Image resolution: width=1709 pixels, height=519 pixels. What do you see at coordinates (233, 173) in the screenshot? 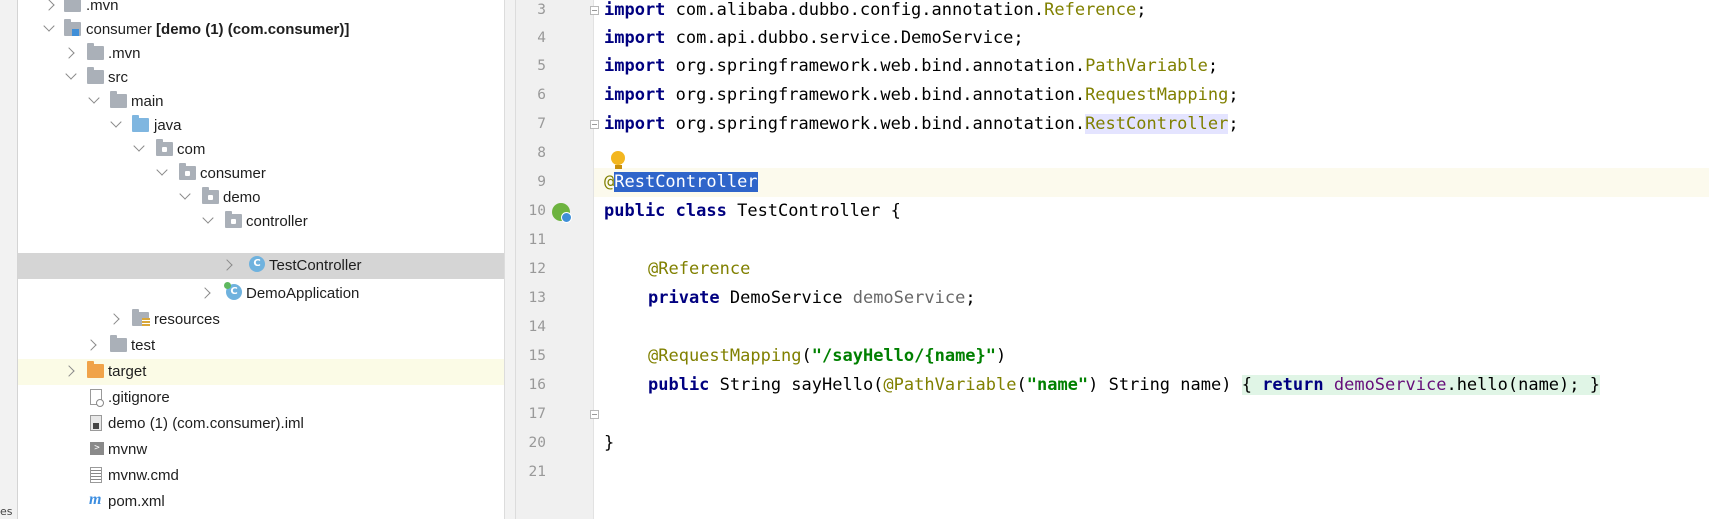
I see `tree-row-label: consumer` at bounding box center [233, 173].